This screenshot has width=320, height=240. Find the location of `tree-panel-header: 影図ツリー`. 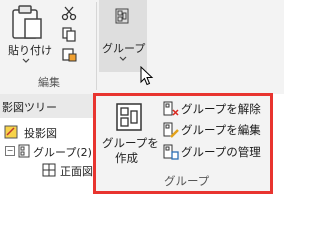

tree-panel-header: 影図ツリー is located at coordinates (48, 106).